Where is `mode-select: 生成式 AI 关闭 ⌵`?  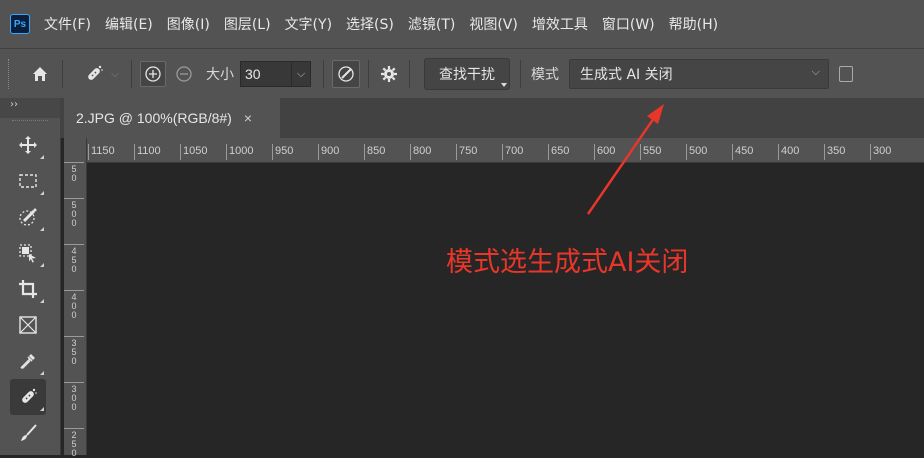
mode-select: 生成式 AI 关闭 ⌵ is located at coordinates (699, 74).